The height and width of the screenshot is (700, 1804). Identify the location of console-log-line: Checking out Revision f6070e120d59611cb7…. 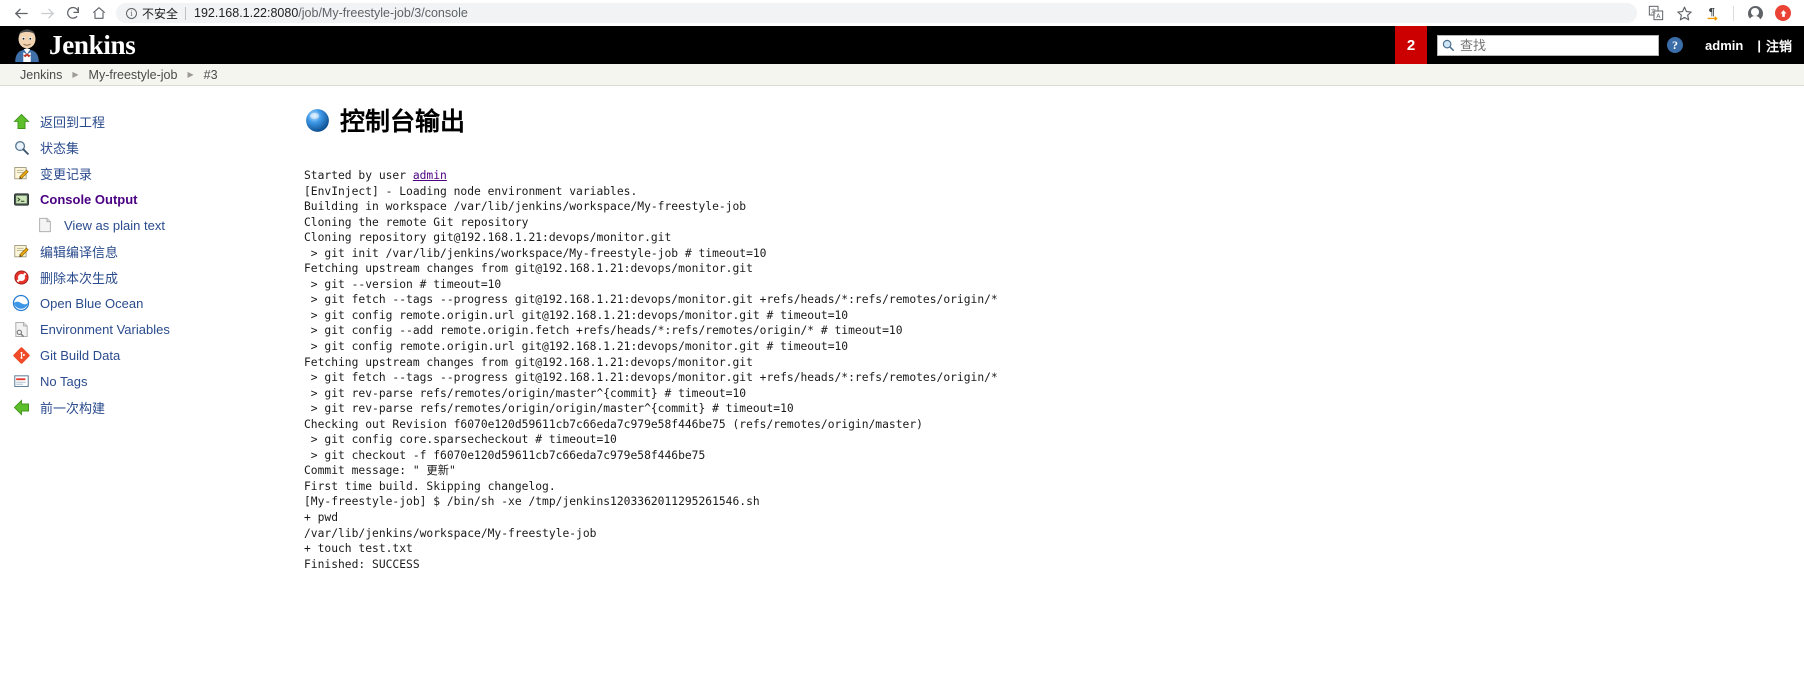
(613, 424).